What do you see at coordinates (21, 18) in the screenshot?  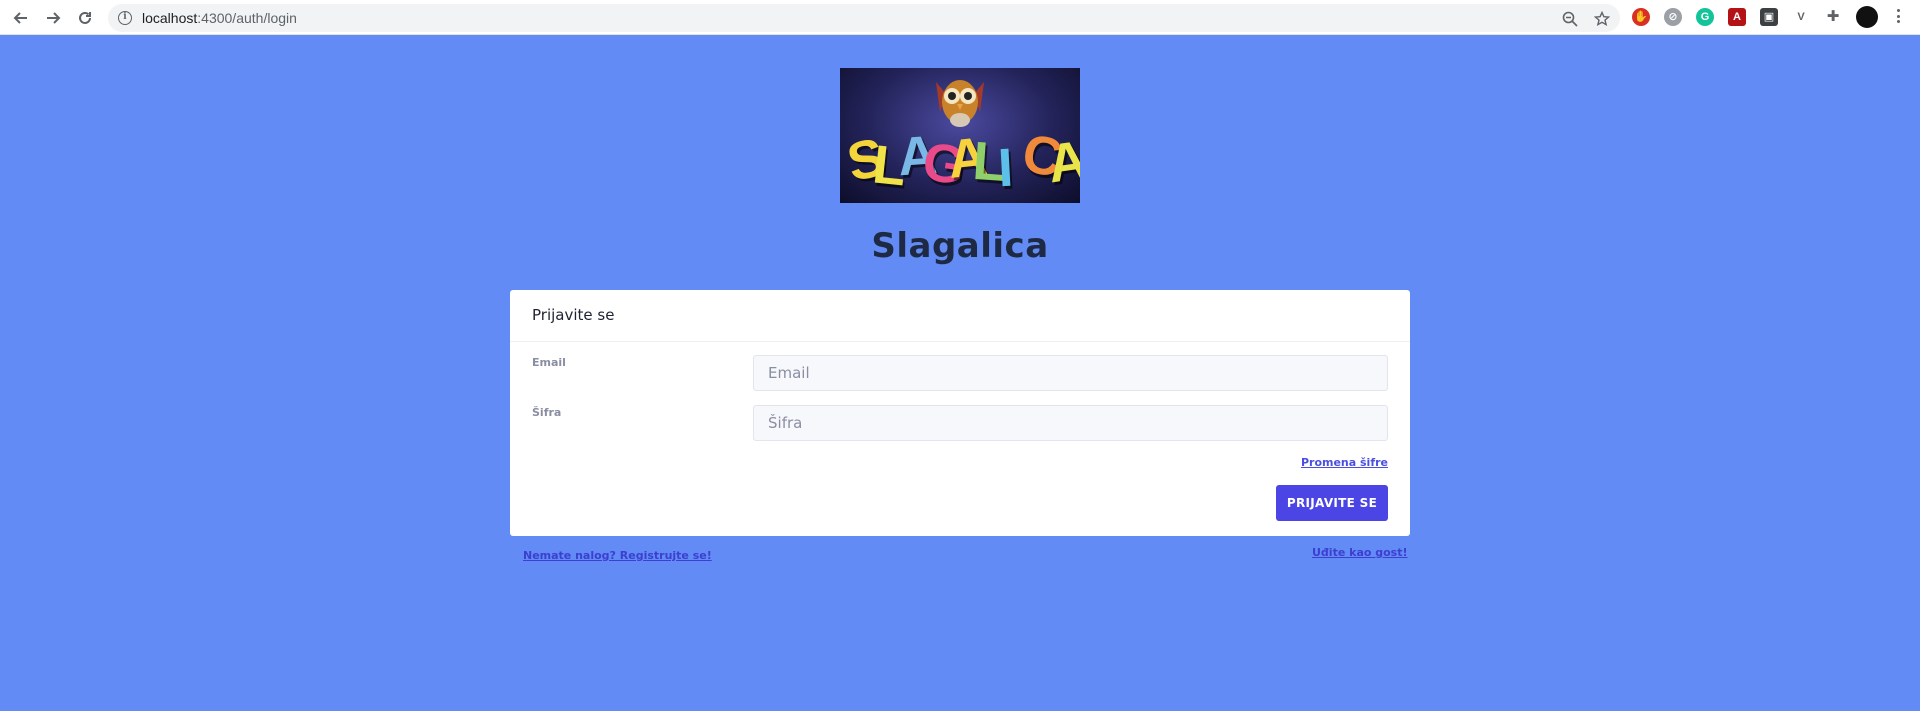 I see `arrow-left-icon` at bounding box center [21, 18].